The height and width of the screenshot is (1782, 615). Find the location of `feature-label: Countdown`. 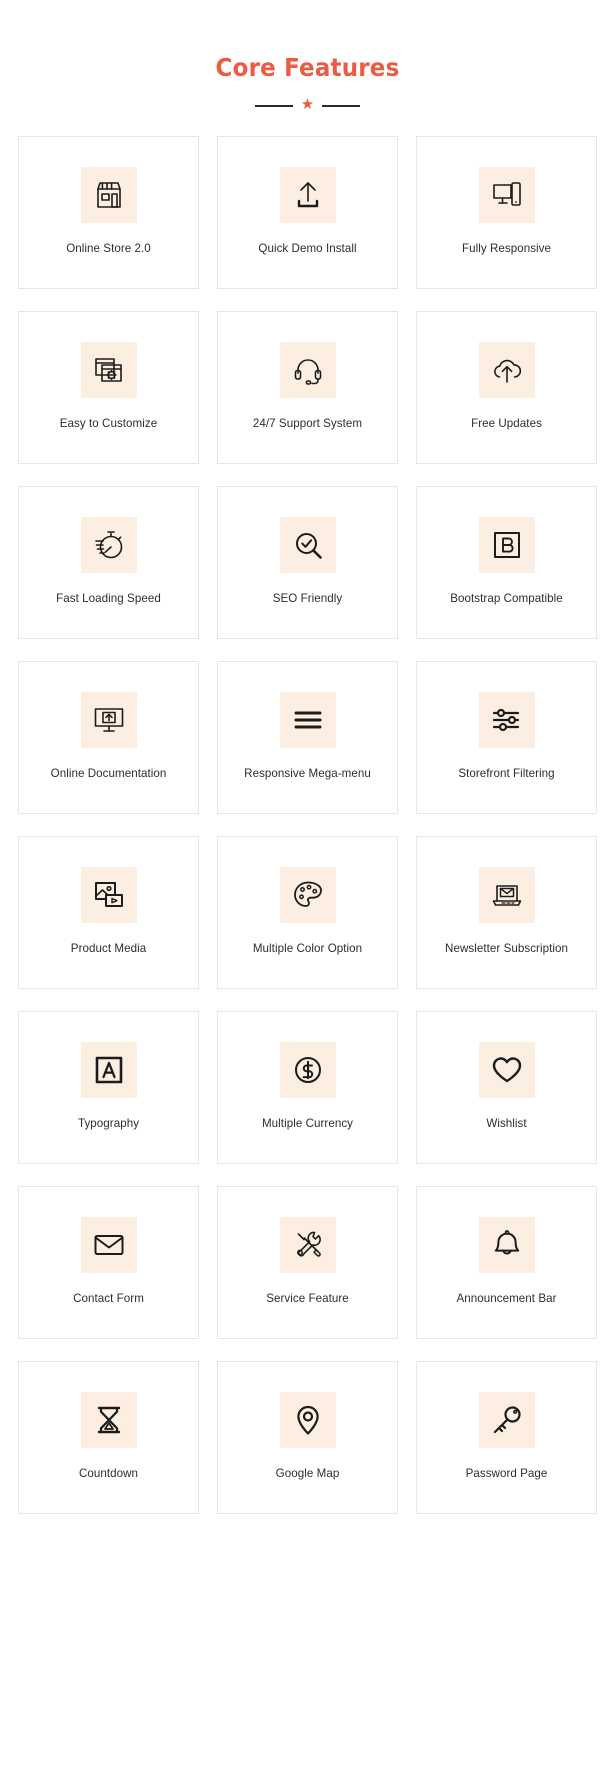

feature-label: Countdown is located at coordinates (108, 1474).